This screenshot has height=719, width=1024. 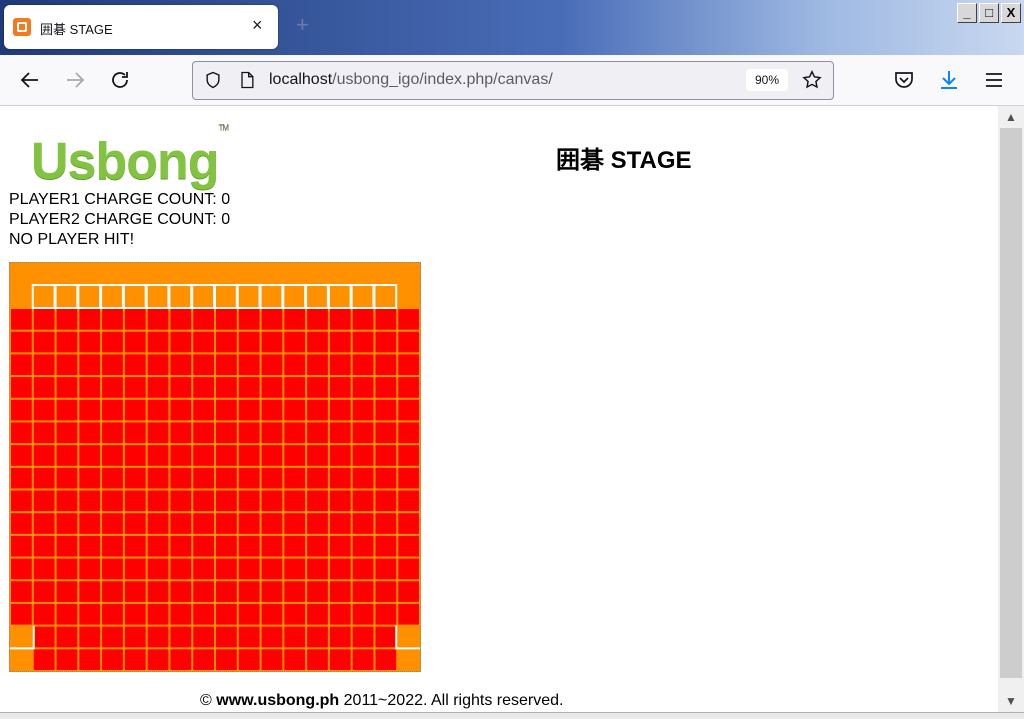 What do you see at coordinates (812, 80) in the screenshot?
I see `bookmark-star-icon` at bounding box center [812, 80].